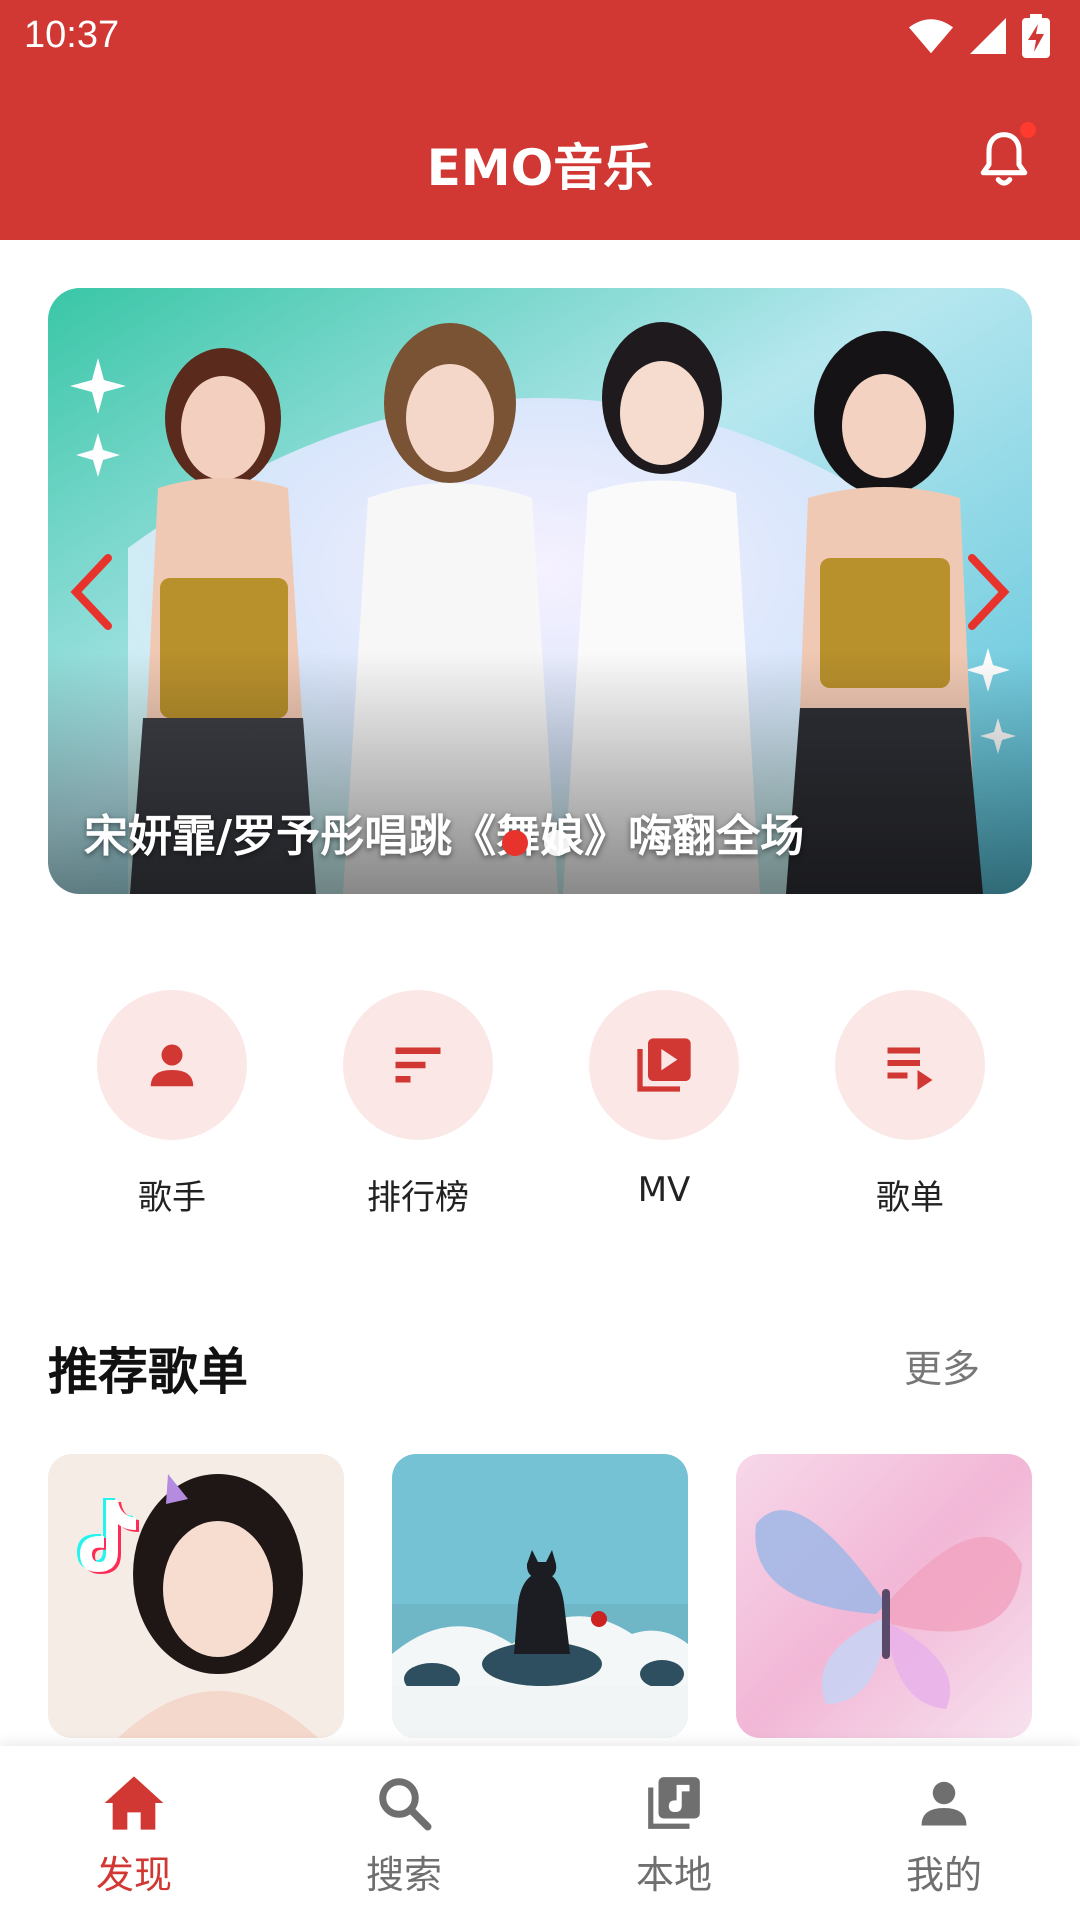  What do you see at coordinates (134, 1834) in the screenshot?
I see `nav-tab-discover: 发现` at bounding box center [134, 1834].